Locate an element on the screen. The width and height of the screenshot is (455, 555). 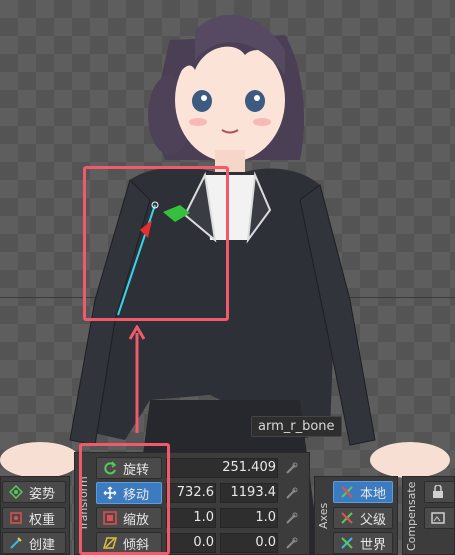
local-axes-button: 本地 is located at coordinates (363, 492).